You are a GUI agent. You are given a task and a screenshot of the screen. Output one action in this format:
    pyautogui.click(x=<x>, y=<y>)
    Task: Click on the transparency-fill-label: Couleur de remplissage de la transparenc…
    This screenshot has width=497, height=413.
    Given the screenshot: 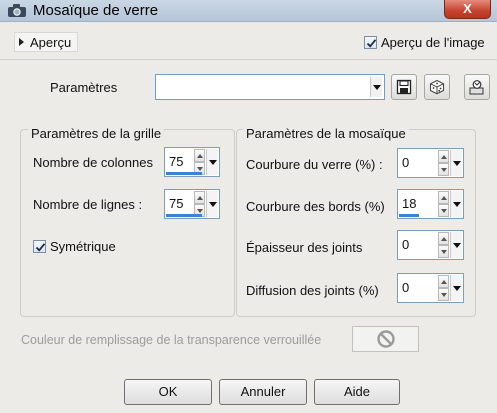 What is the action you would take?
    pyautogui.click(x=171, y=340)
    